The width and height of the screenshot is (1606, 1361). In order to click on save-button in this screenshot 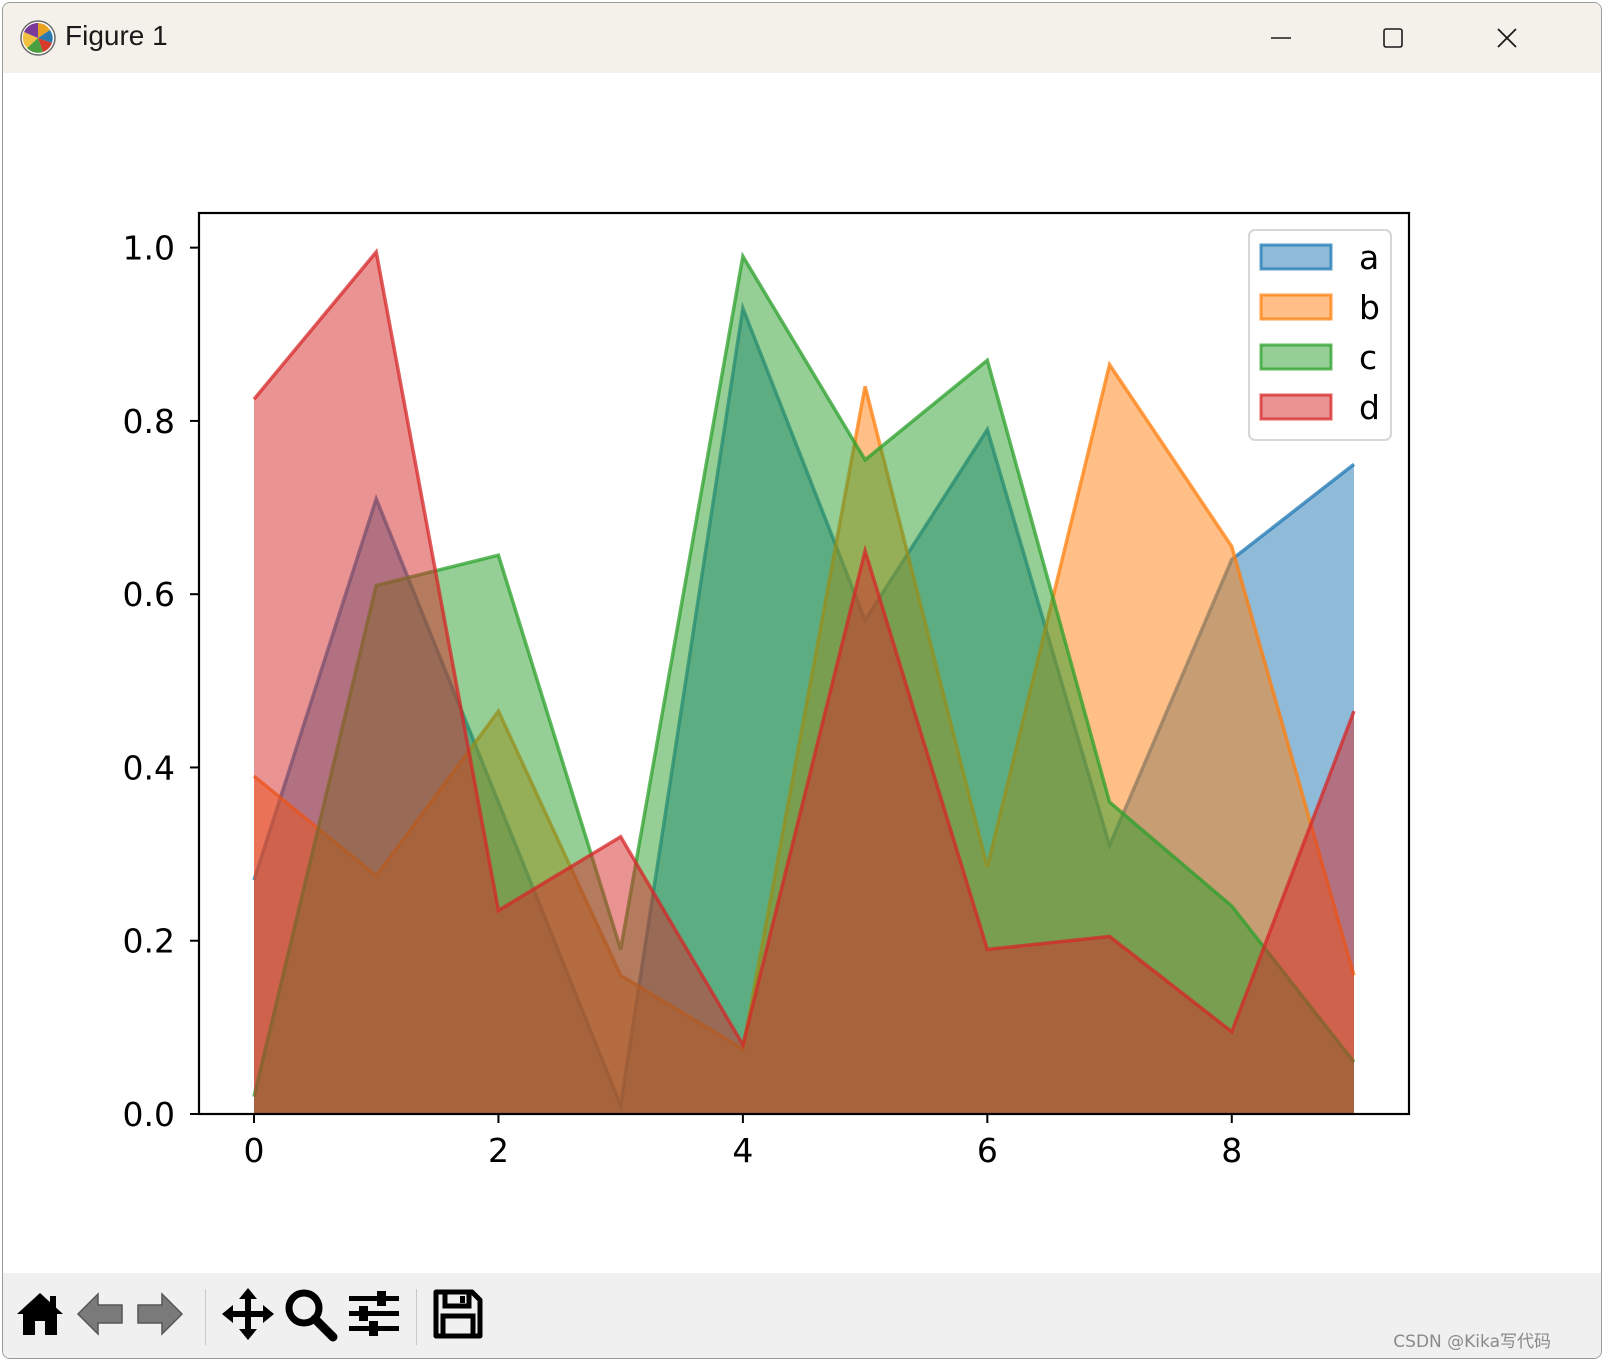, I will do `click(458, 1314)`.